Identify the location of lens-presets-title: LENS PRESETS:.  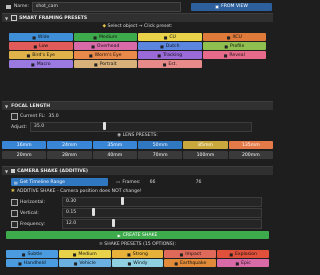
(140, 135).